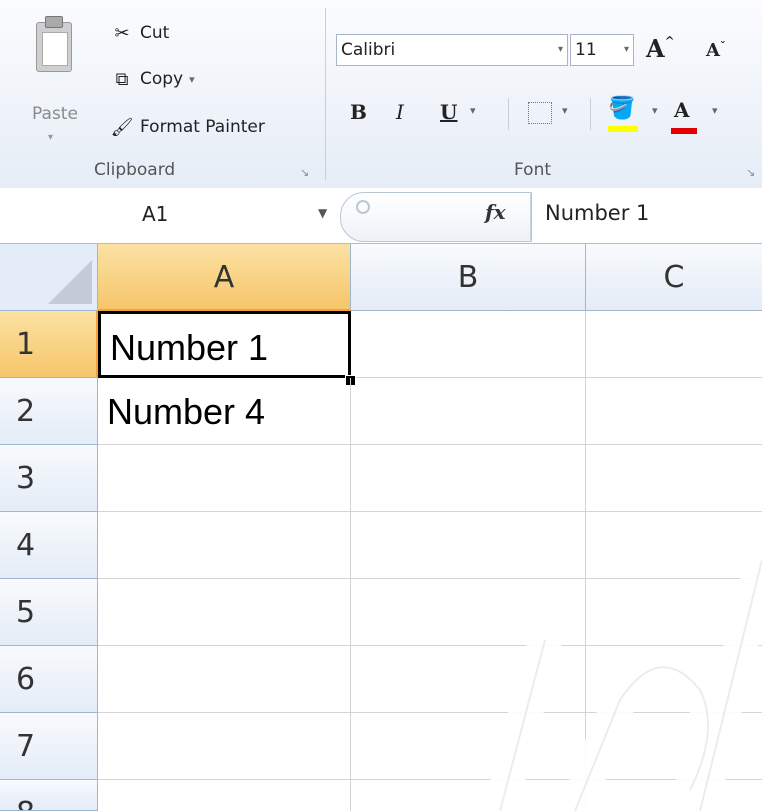  Describe the element at coordinates (540, 113) in the screenshot. I see `borders-icon` at that location.